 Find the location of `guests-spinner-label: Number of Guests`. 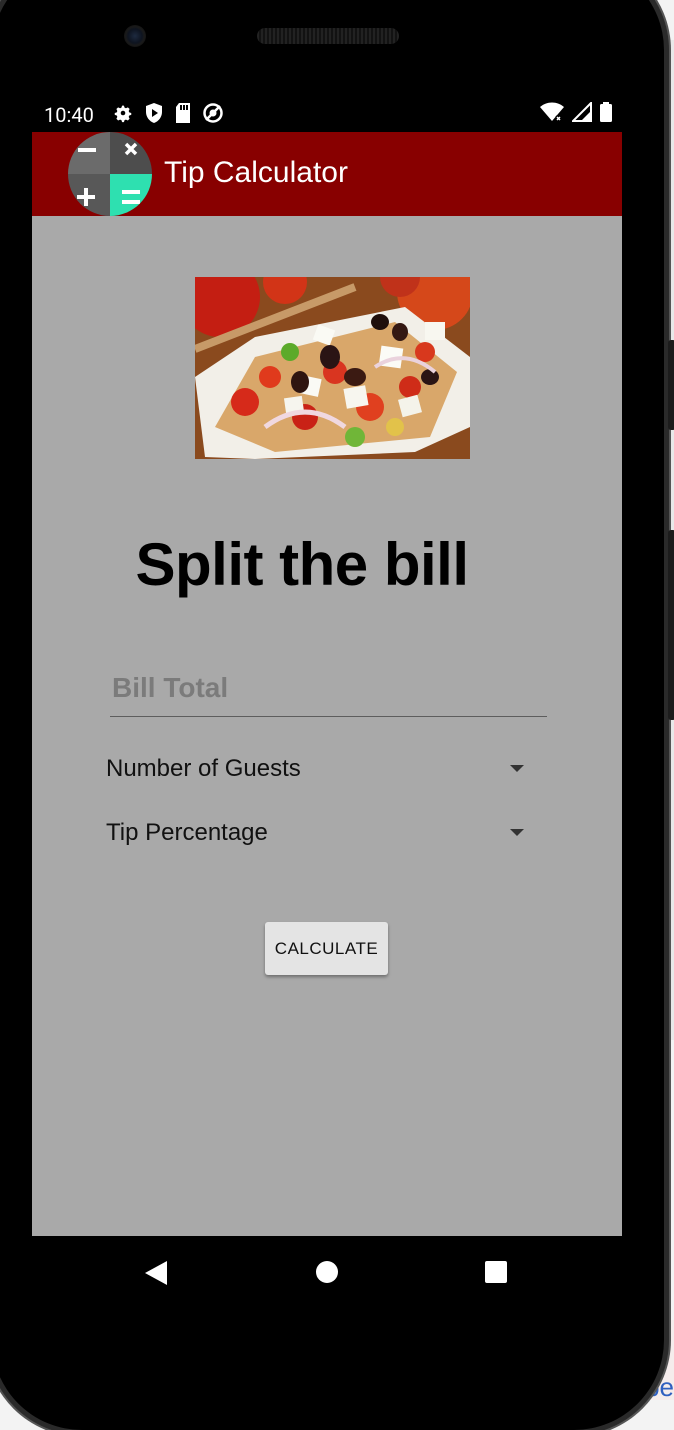

guests-spinner-label: Number of Guests is located at coordinates (203, 768).